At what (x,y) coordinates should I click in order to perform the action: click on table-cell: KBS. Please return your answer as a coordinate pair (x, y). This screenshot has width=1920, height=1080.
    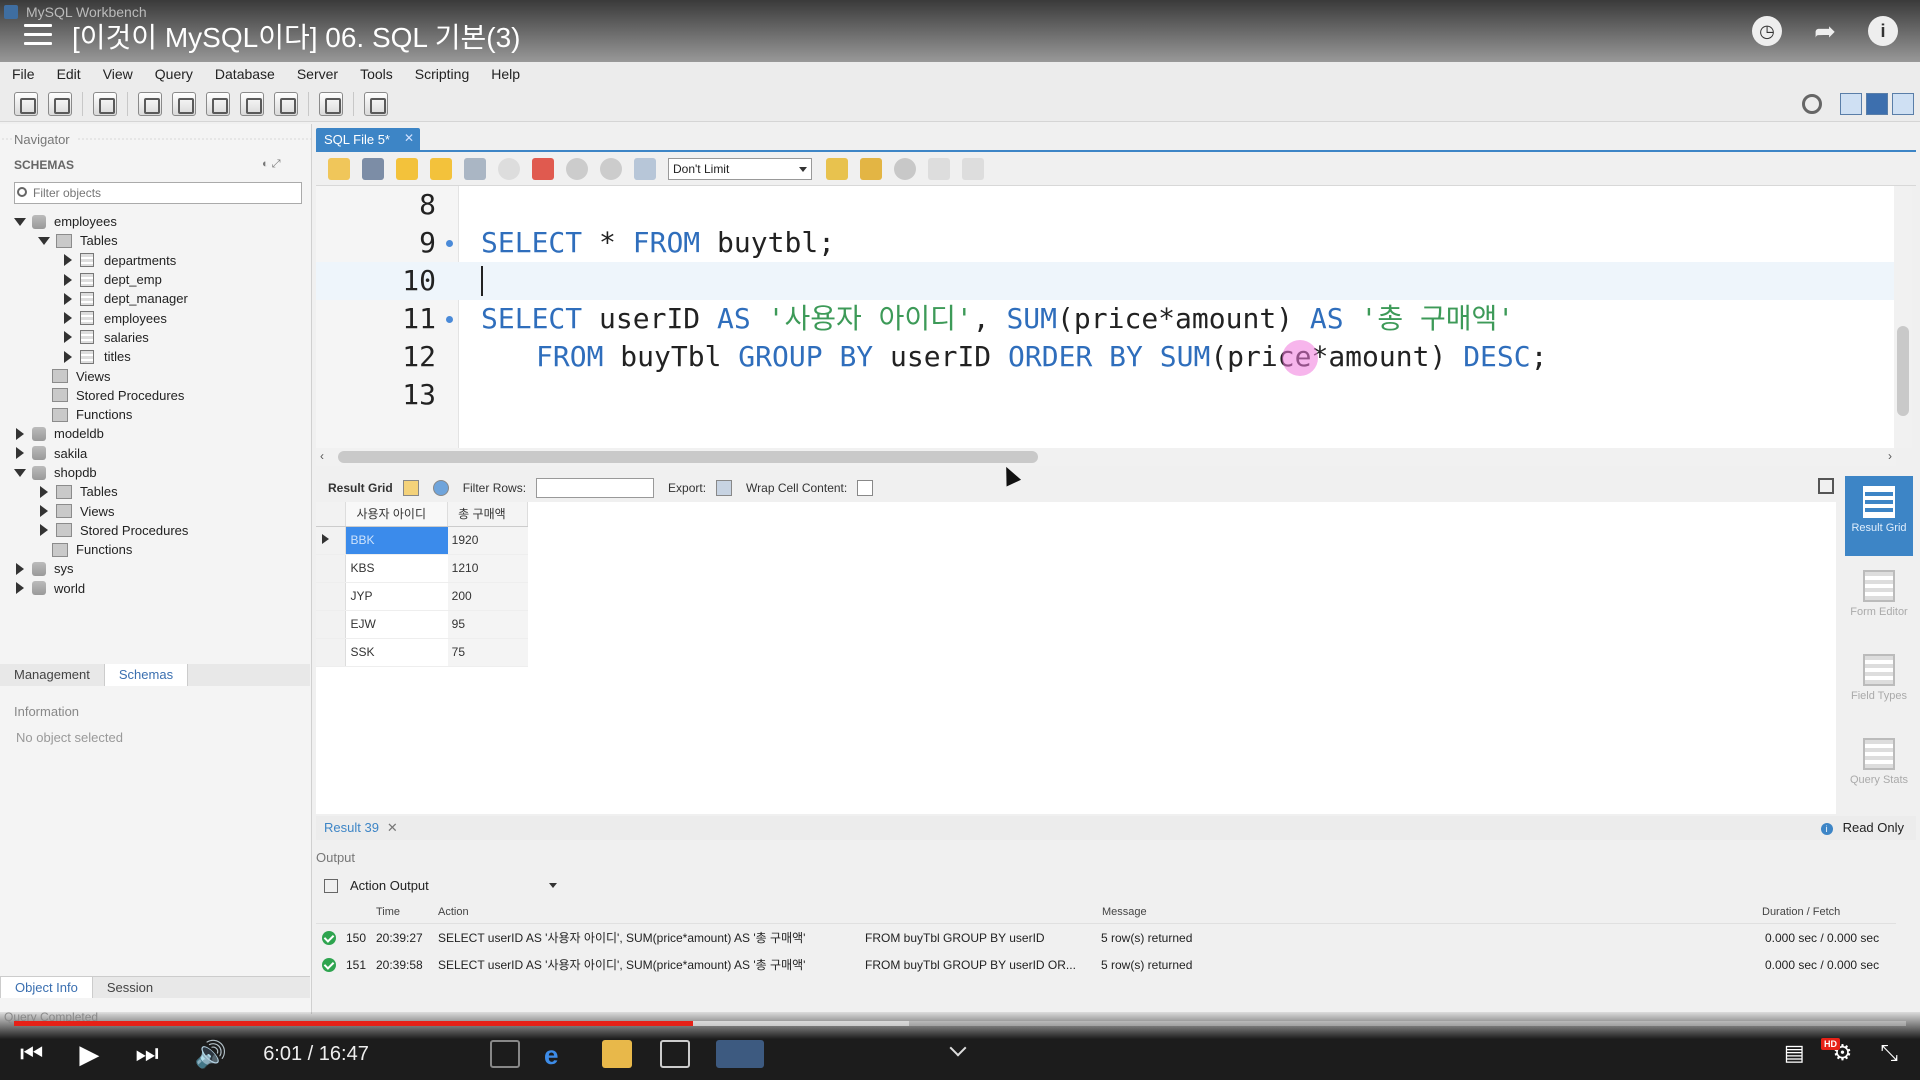
    Looking at the image, I should click on (396, 568).